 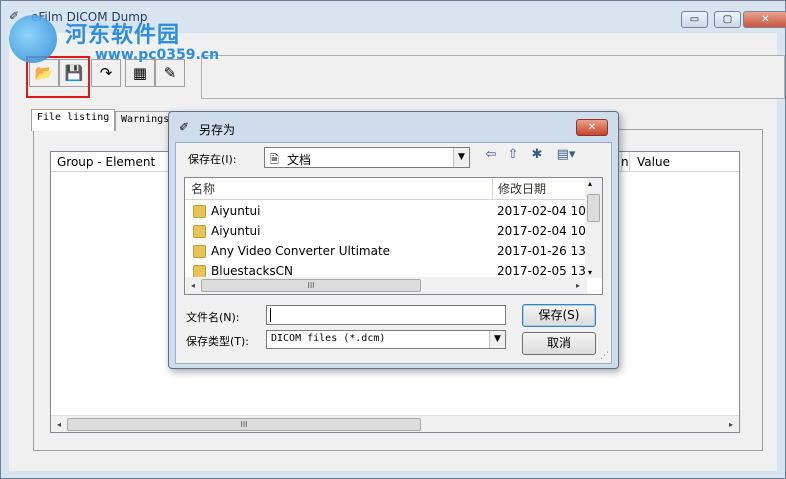 I want to click on filetype-select: DICOM files (*.dcm) ▼, so click(x=386, y=339).